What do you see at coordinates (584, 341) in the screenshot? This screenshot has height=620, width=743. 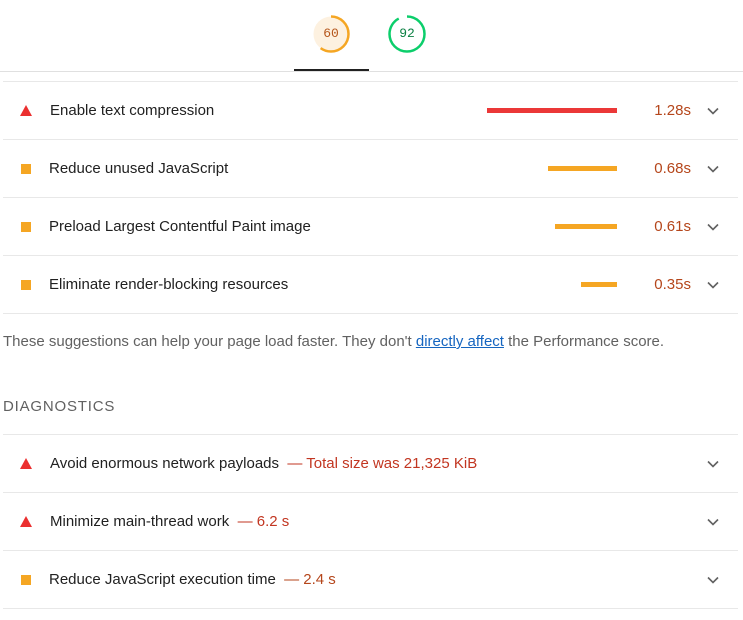 I see `note-text-after: the Performance score.` at bounding box center [584, 341].